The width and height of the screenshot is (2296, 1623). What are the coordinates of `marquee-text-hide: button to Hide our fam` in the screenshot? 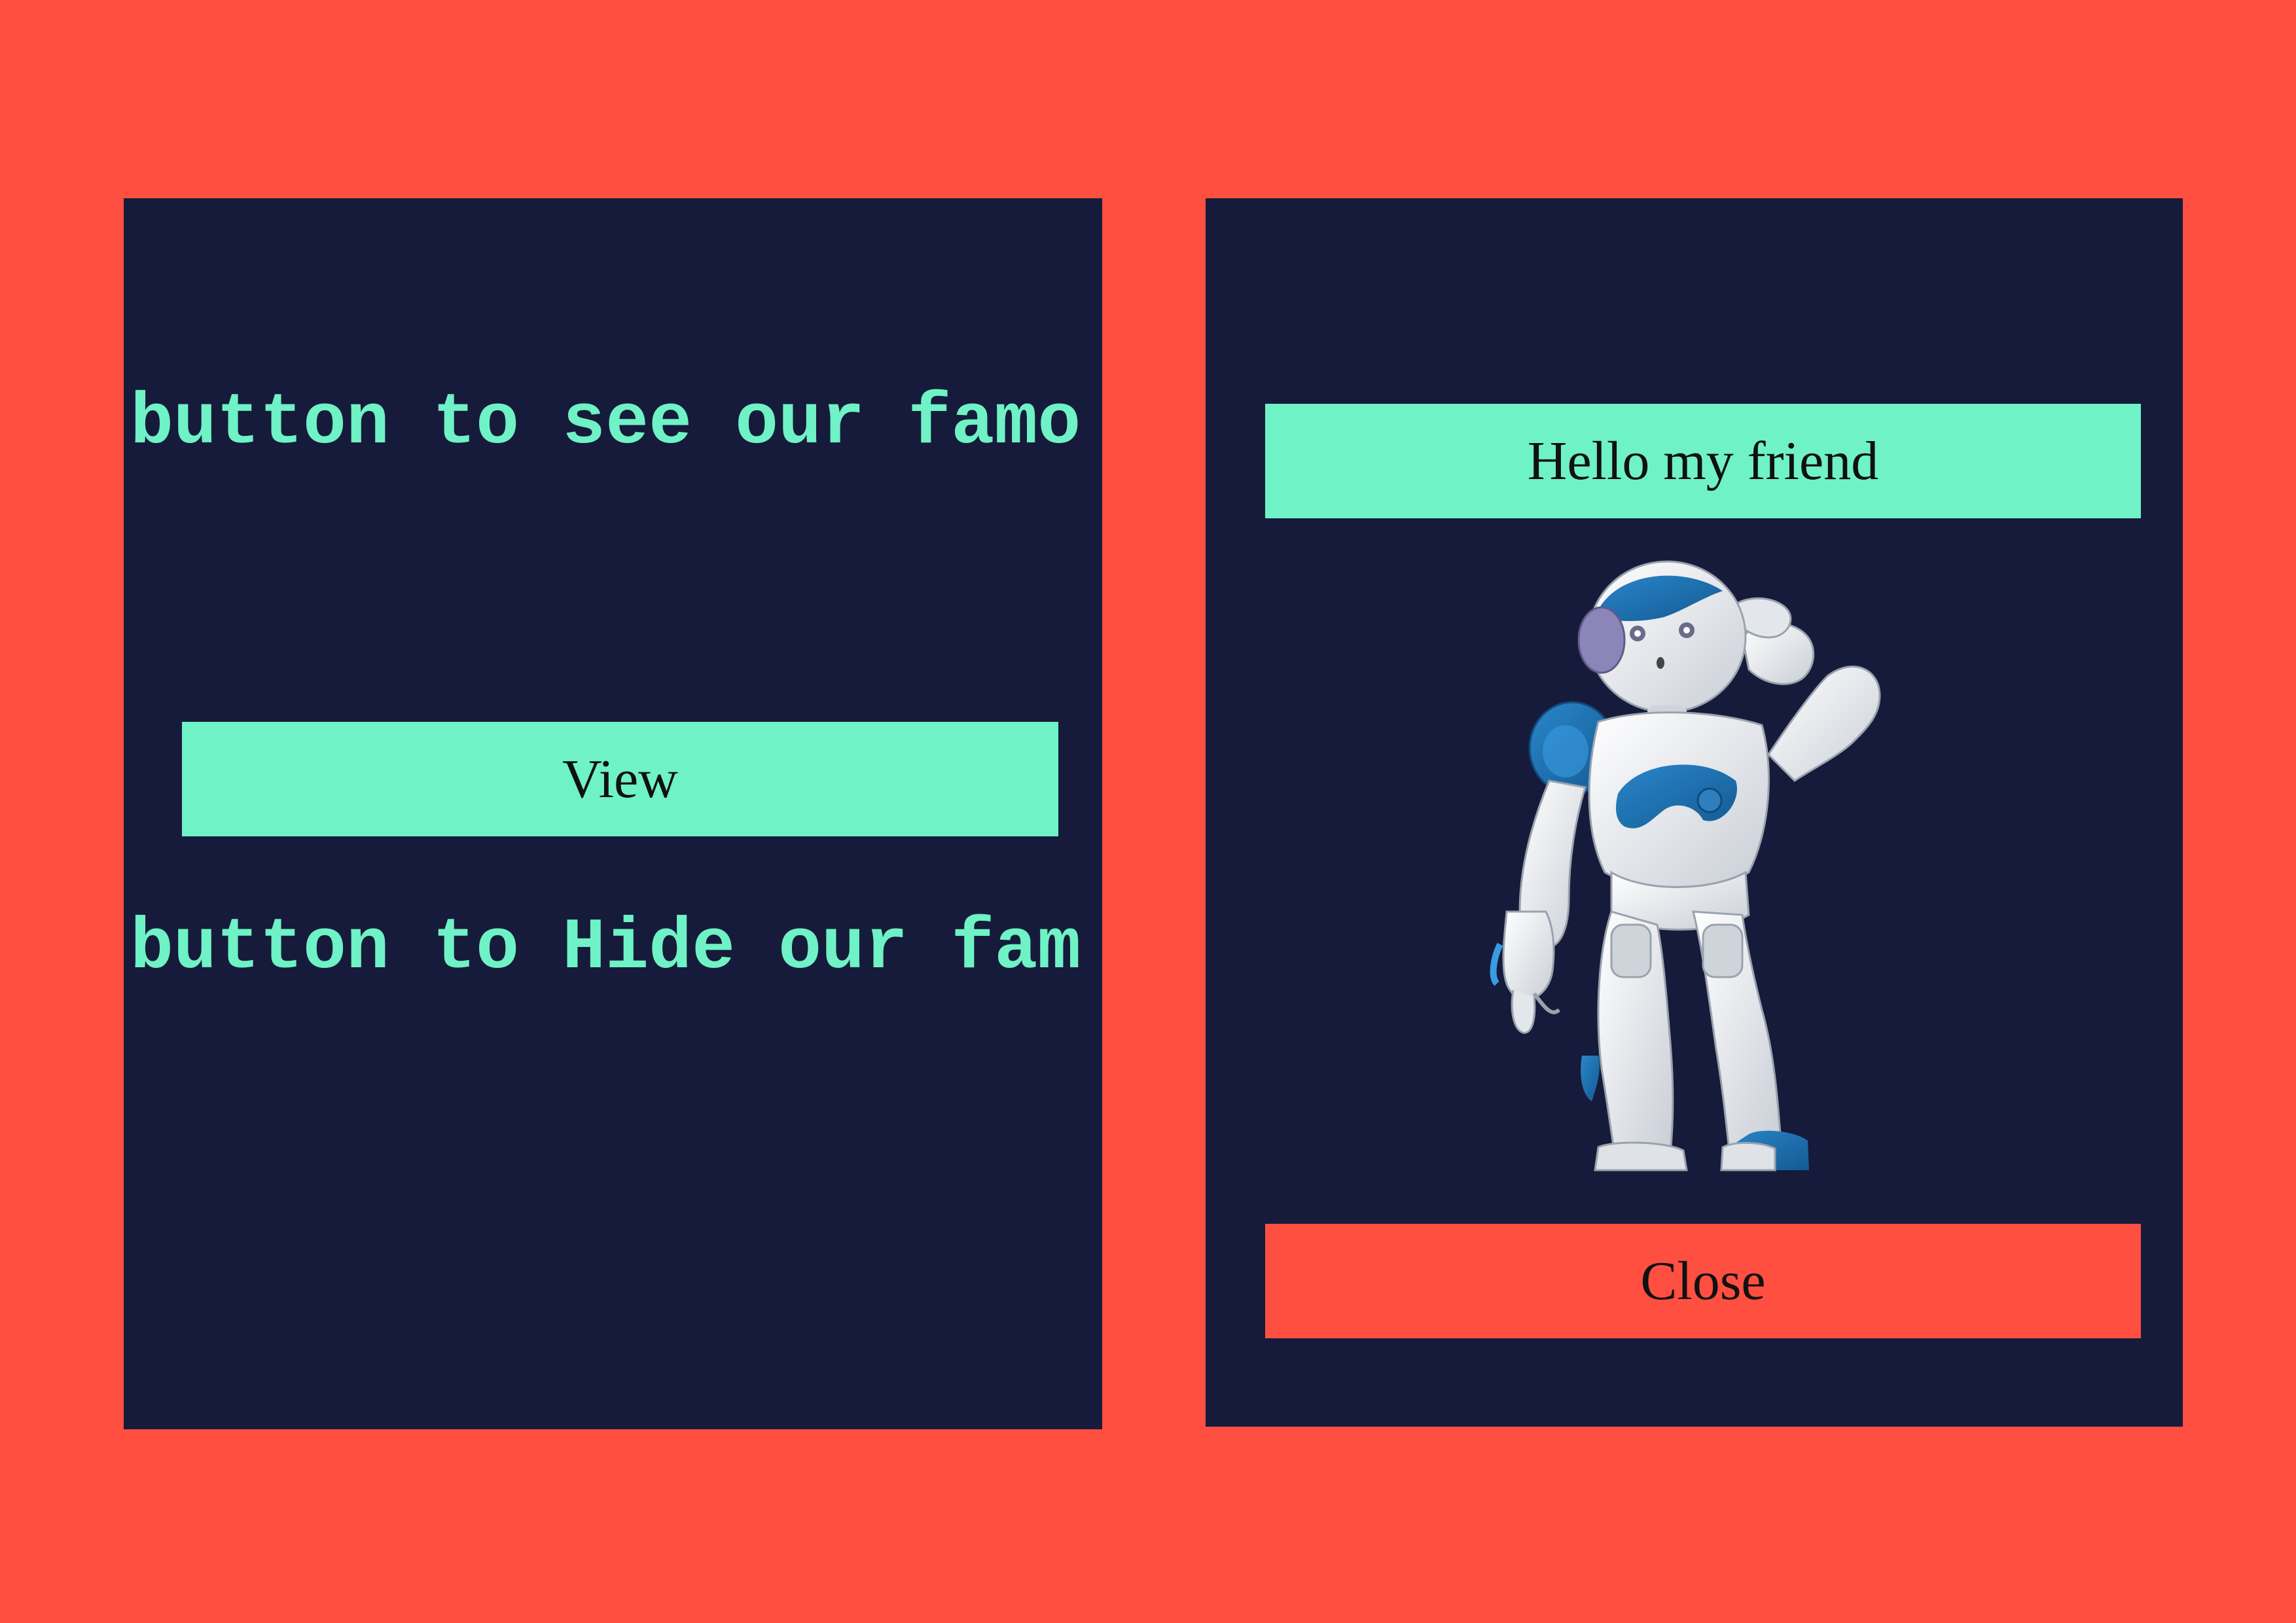 It's located at (605, 949).